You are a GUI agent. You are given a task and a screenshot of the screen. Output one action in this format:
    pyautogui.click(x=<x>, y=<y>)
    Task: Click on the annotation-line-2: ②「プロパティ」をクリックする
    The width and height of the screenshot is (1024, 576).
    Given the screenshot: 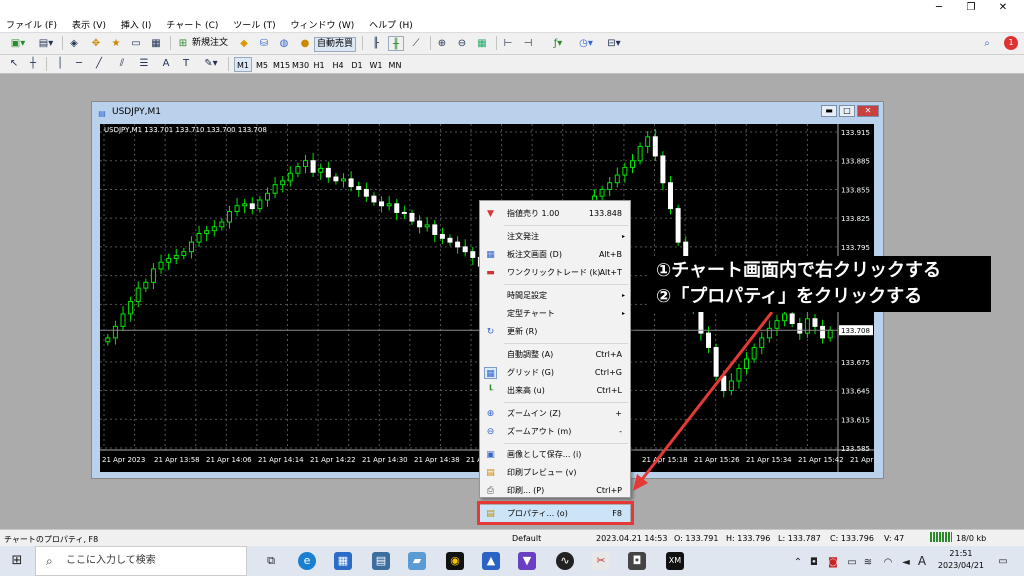 What is the action you would take?
    pyautogui.click(x=789, y=296)
    